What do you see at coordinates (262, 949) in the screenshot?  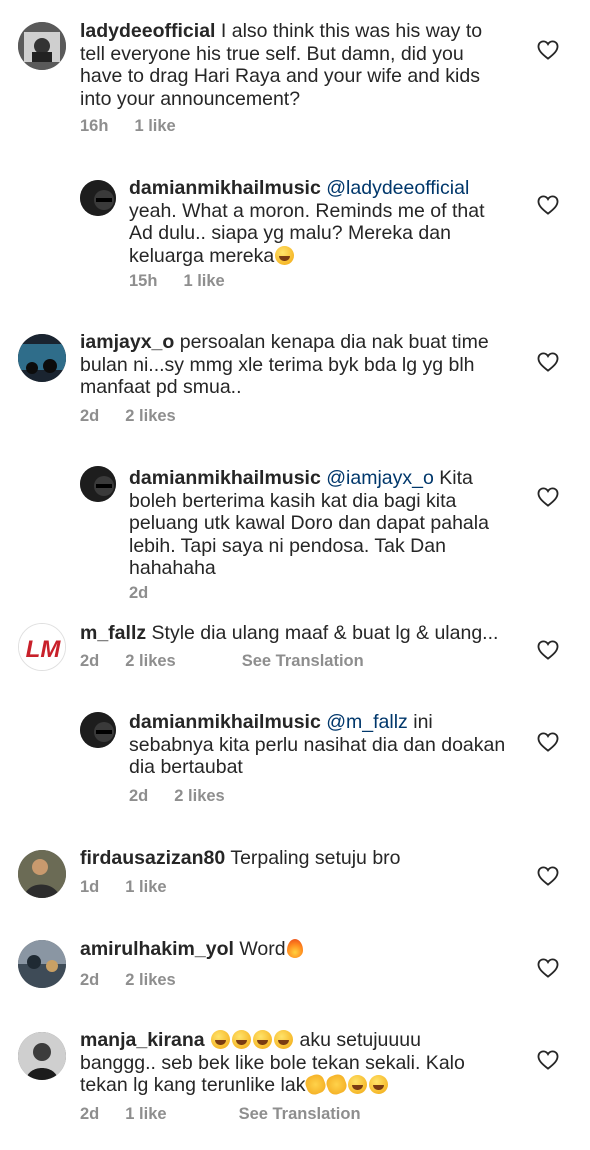 I see `comment-body: Word` at bounding box center [262, 949].